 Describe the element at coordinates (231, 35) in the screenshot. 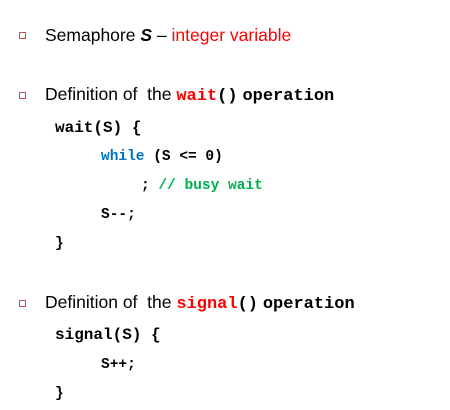

I see `semaphore-description: integer variable` at that location.